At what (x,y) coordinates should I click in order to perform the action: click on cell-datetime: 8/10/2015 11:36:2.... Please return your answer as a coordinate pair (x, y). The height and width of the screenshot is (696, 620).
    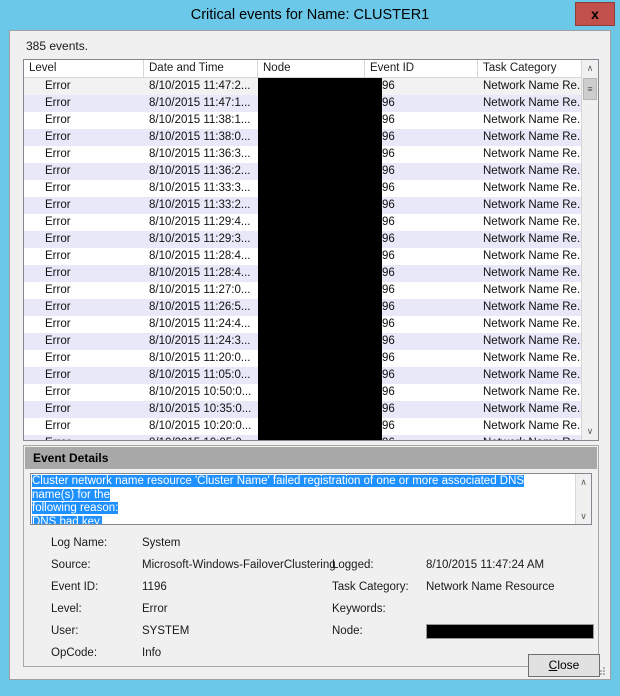
    Looking at the image, I should click on (200, 171).